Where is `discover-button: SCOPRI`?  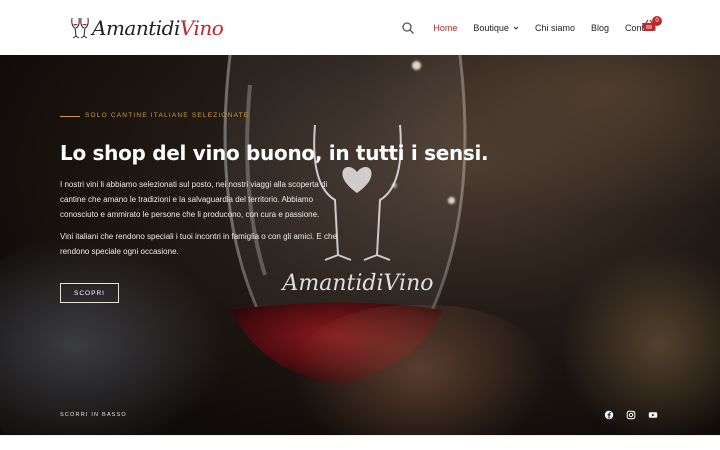
discover-button: SCOPRI is located at coordinates (89, 293).